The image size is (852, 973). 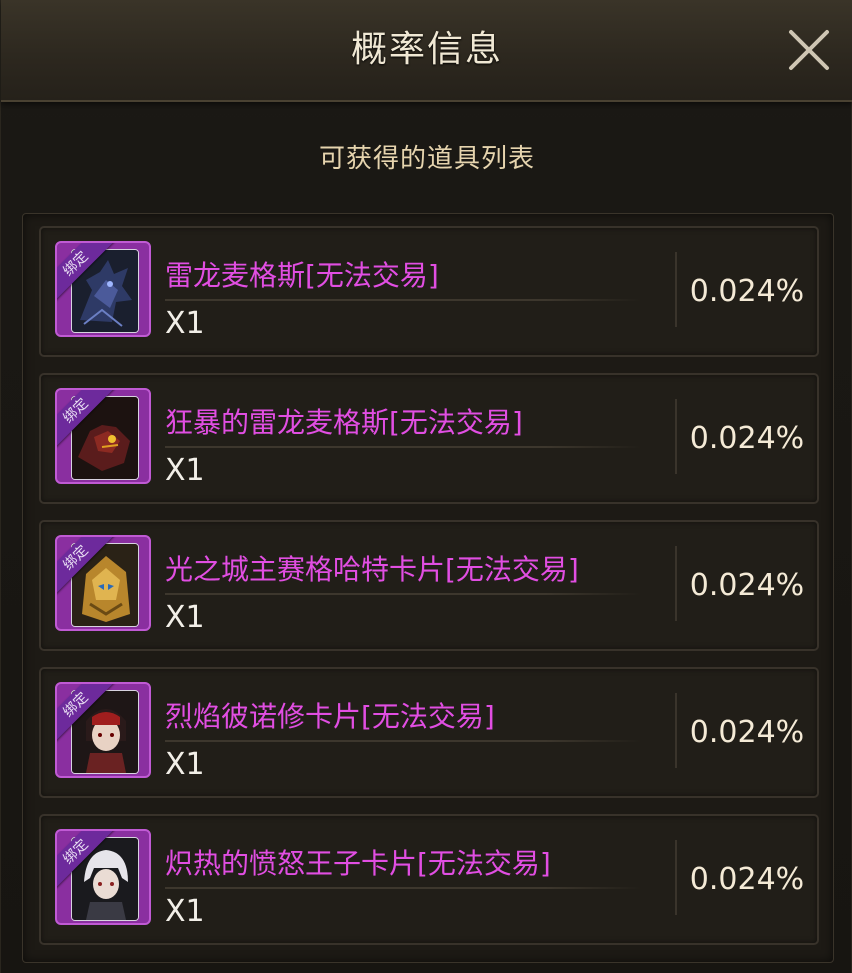 I want to click on item-name: 雷龙麦格斯[无法交易], so click(x=302, y=275).